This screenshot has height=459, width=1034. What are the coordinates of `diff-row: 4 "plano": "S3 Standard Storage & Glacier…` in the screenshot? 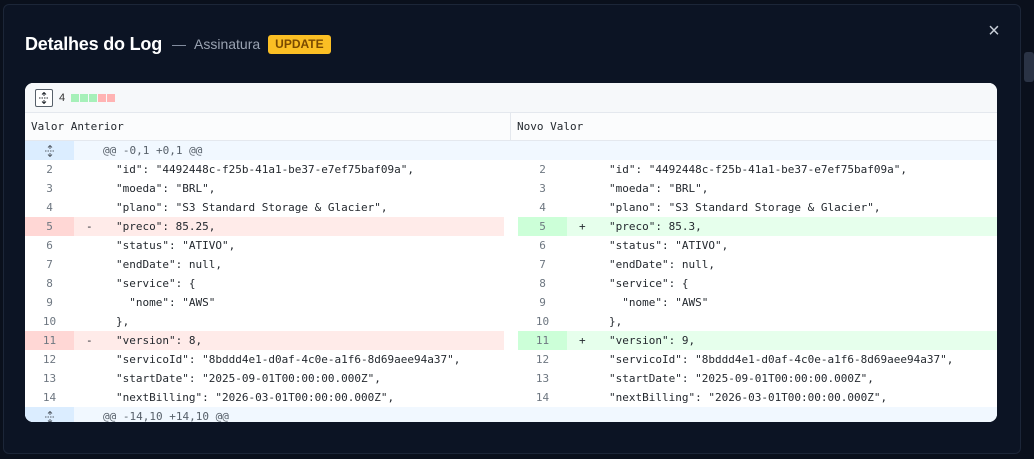 It's located at (511, 207).